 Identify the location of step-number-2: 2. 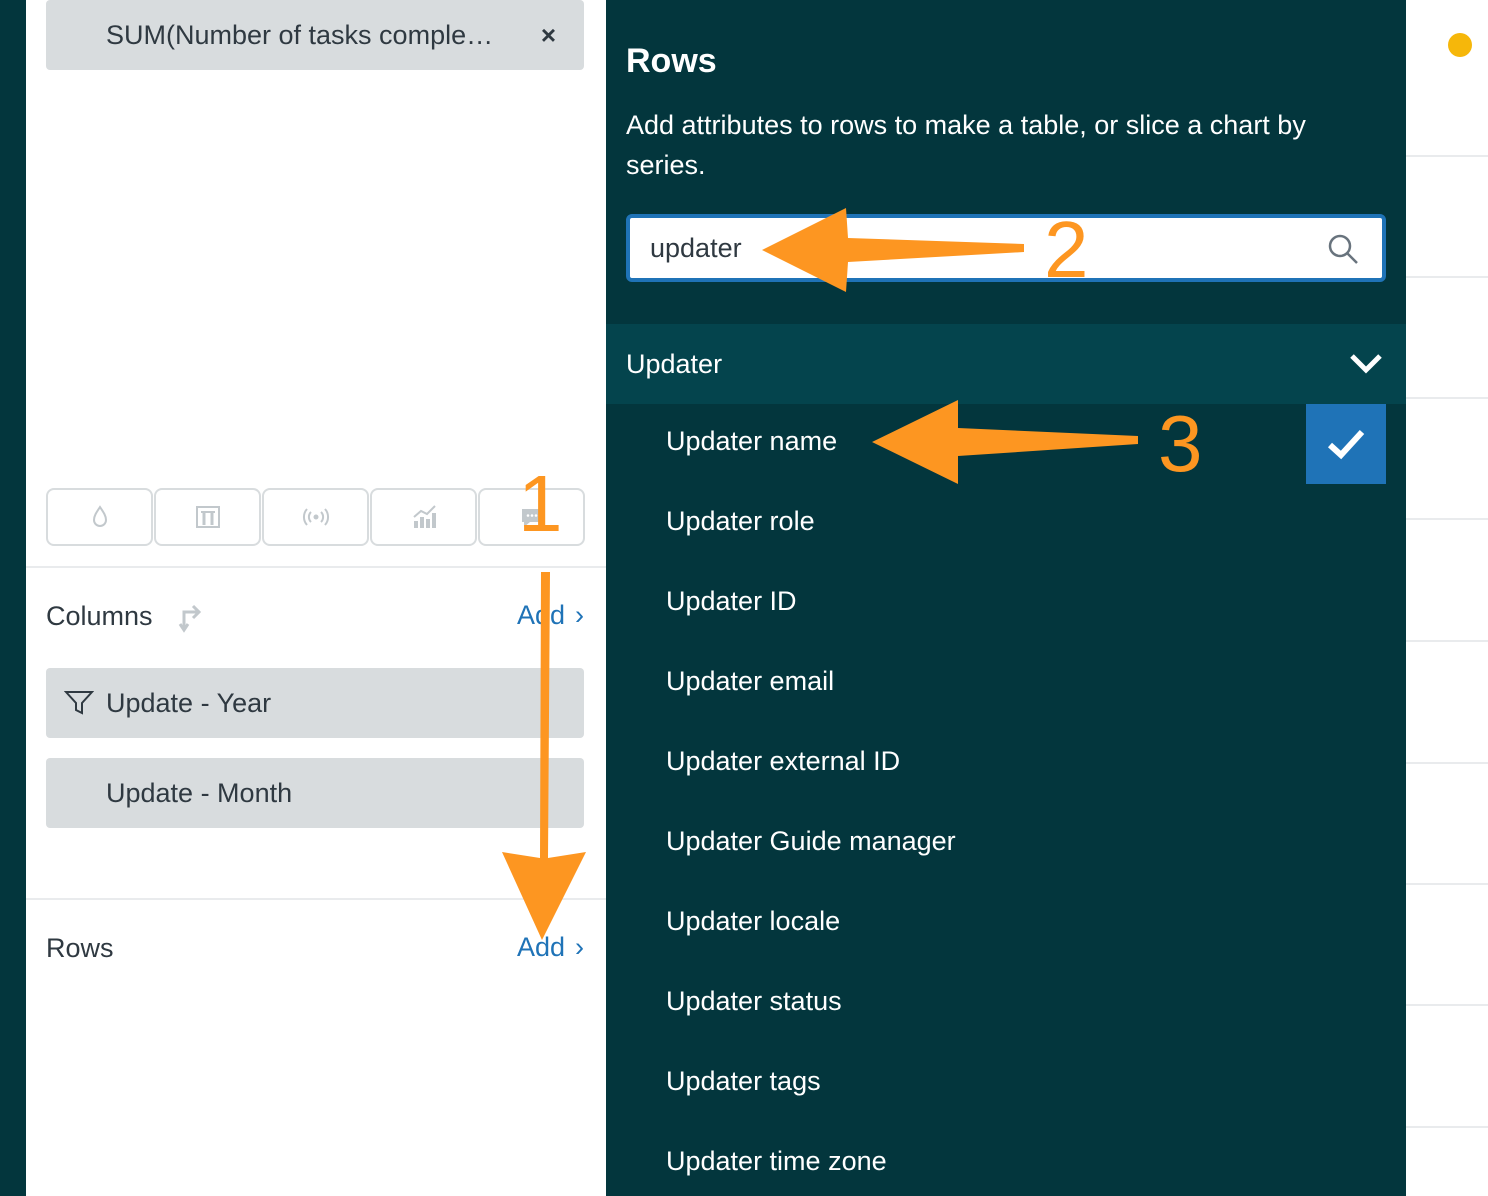
(1066, 249).